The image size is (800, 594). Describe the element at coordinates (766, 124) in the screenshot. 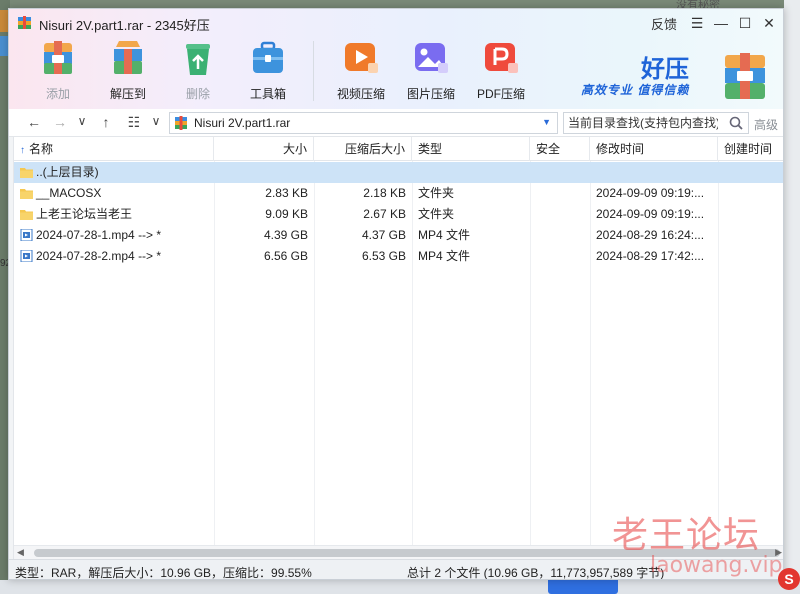

I see `advanced-search-button: 高级` at that location.